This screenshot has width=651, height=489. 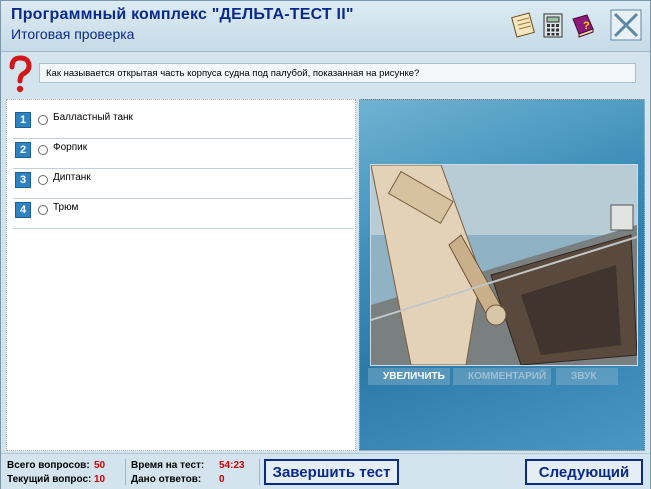 What do you see at coordinates (584, 472) in the screenshot?
I see `next-button: Следующий` at bounding box center [584, 472].